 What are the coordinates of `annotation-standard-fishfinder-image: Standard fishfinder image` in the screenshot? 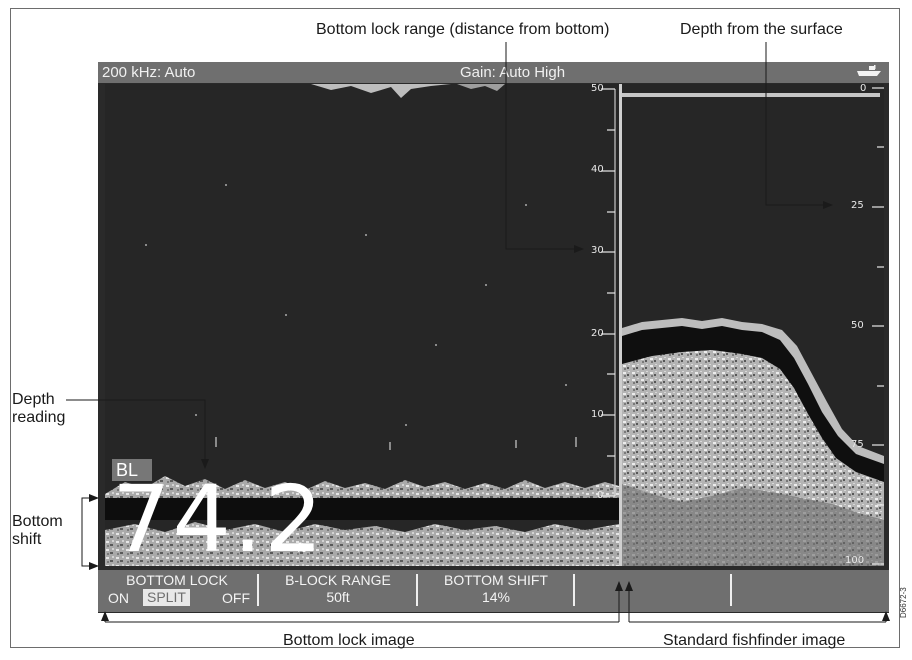 It's located at (754, 640).